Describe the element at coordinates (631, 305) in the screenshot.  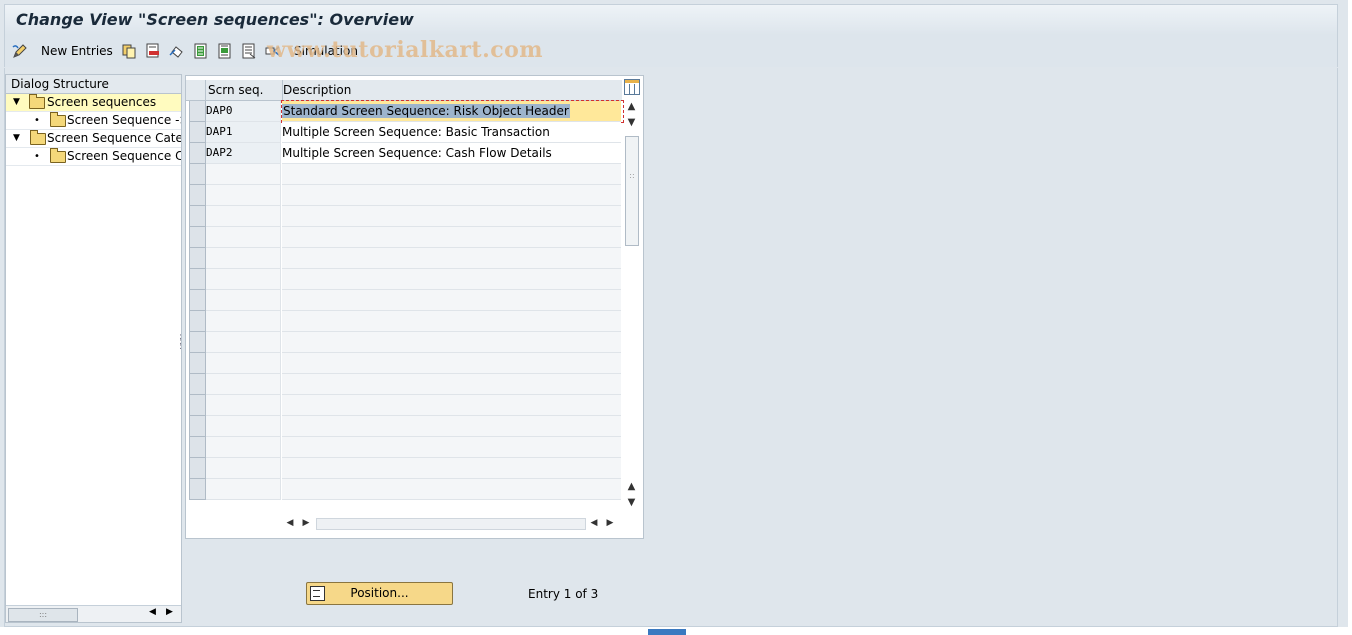
I see `table-vertical-scrollbar: ▲ ▼ :: ▲ ▼` at that location.